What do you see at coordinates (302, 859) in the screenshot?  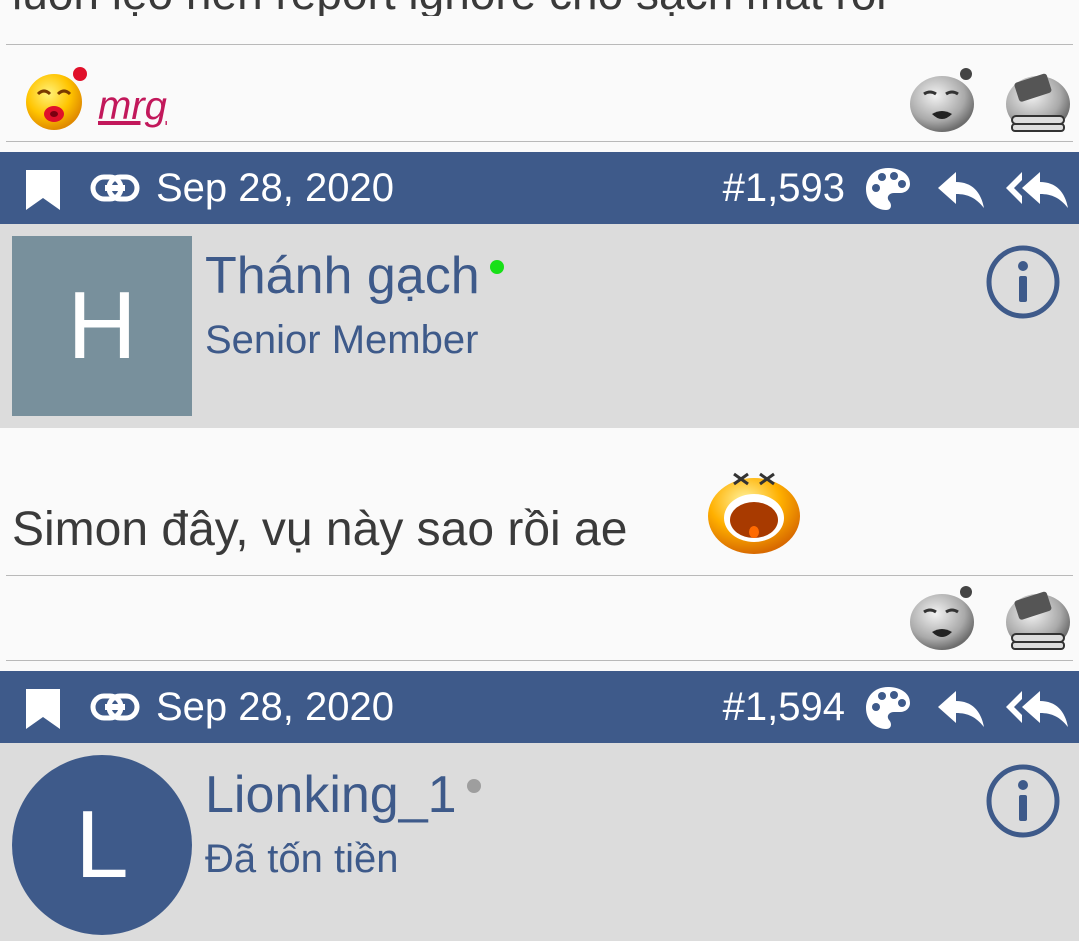 I see `user-title: Đã tốn tiền` at bounding box center [302, 859].